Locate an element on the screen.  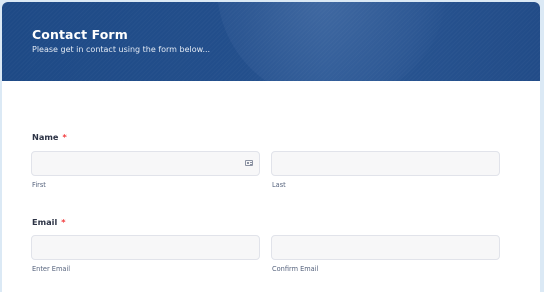
confirm-email-sublabel: Confirm Email is located at coordinates (295, 269).